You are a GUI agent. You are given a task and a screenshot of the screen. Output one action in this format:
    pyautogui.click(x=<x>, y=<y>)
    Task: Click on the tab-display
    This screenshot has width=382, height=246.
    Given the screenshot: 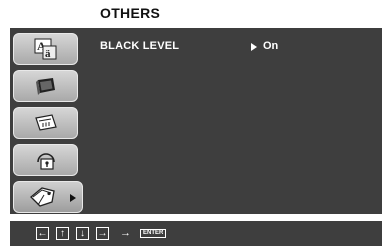 What is the action you would take?
    pyautogui.click(x=45, y=123)
    